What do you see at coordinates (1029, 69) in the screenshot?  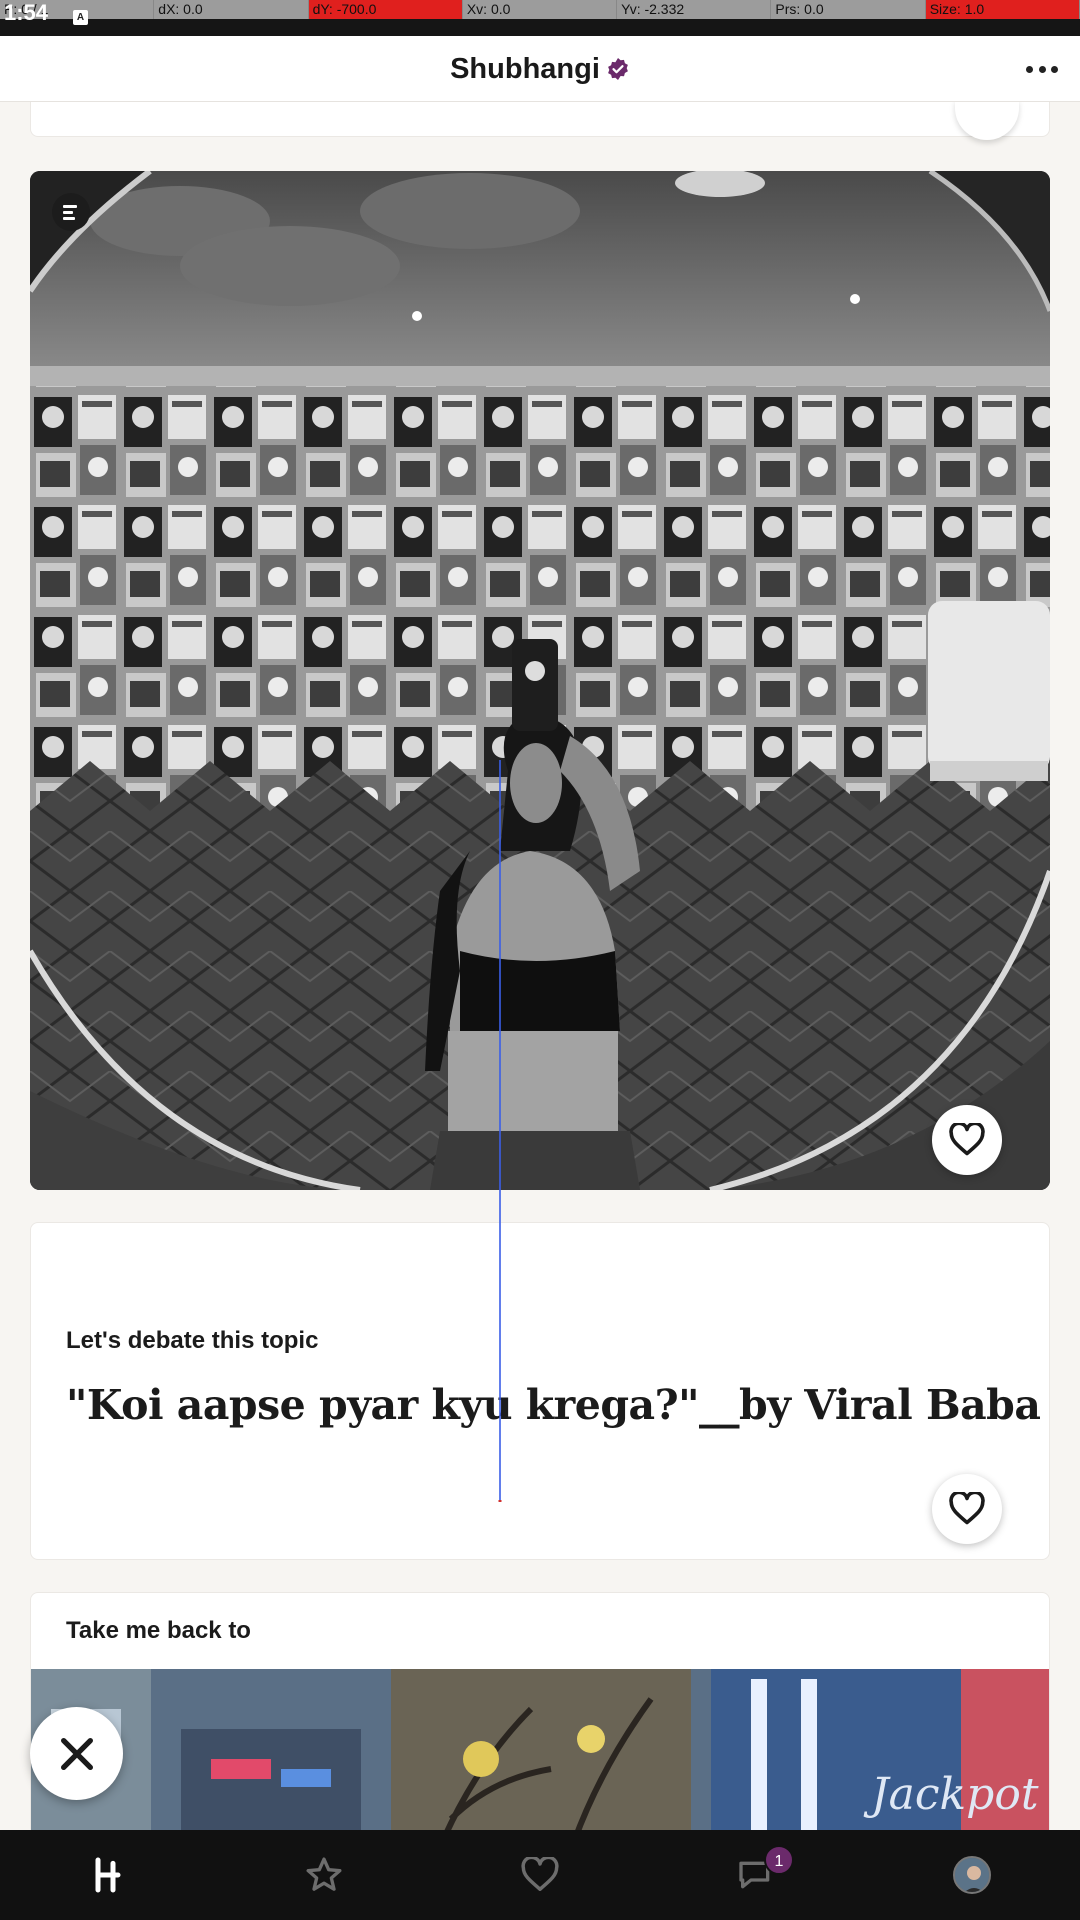 I see `more-horizontal-icon` at bounding box center [1029, 69].